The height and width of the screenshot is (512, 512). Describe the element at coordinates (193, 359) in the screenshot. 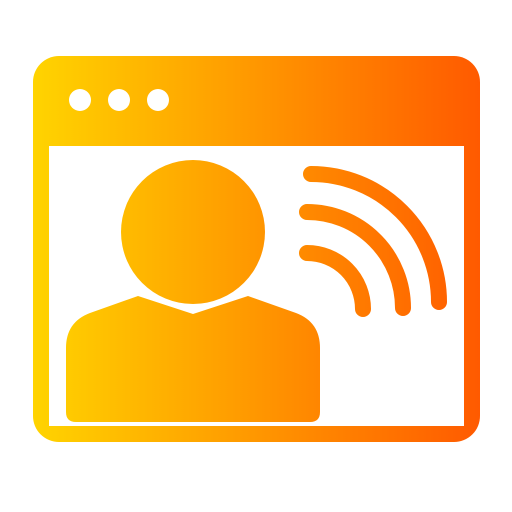

I see `user-body` at that location.